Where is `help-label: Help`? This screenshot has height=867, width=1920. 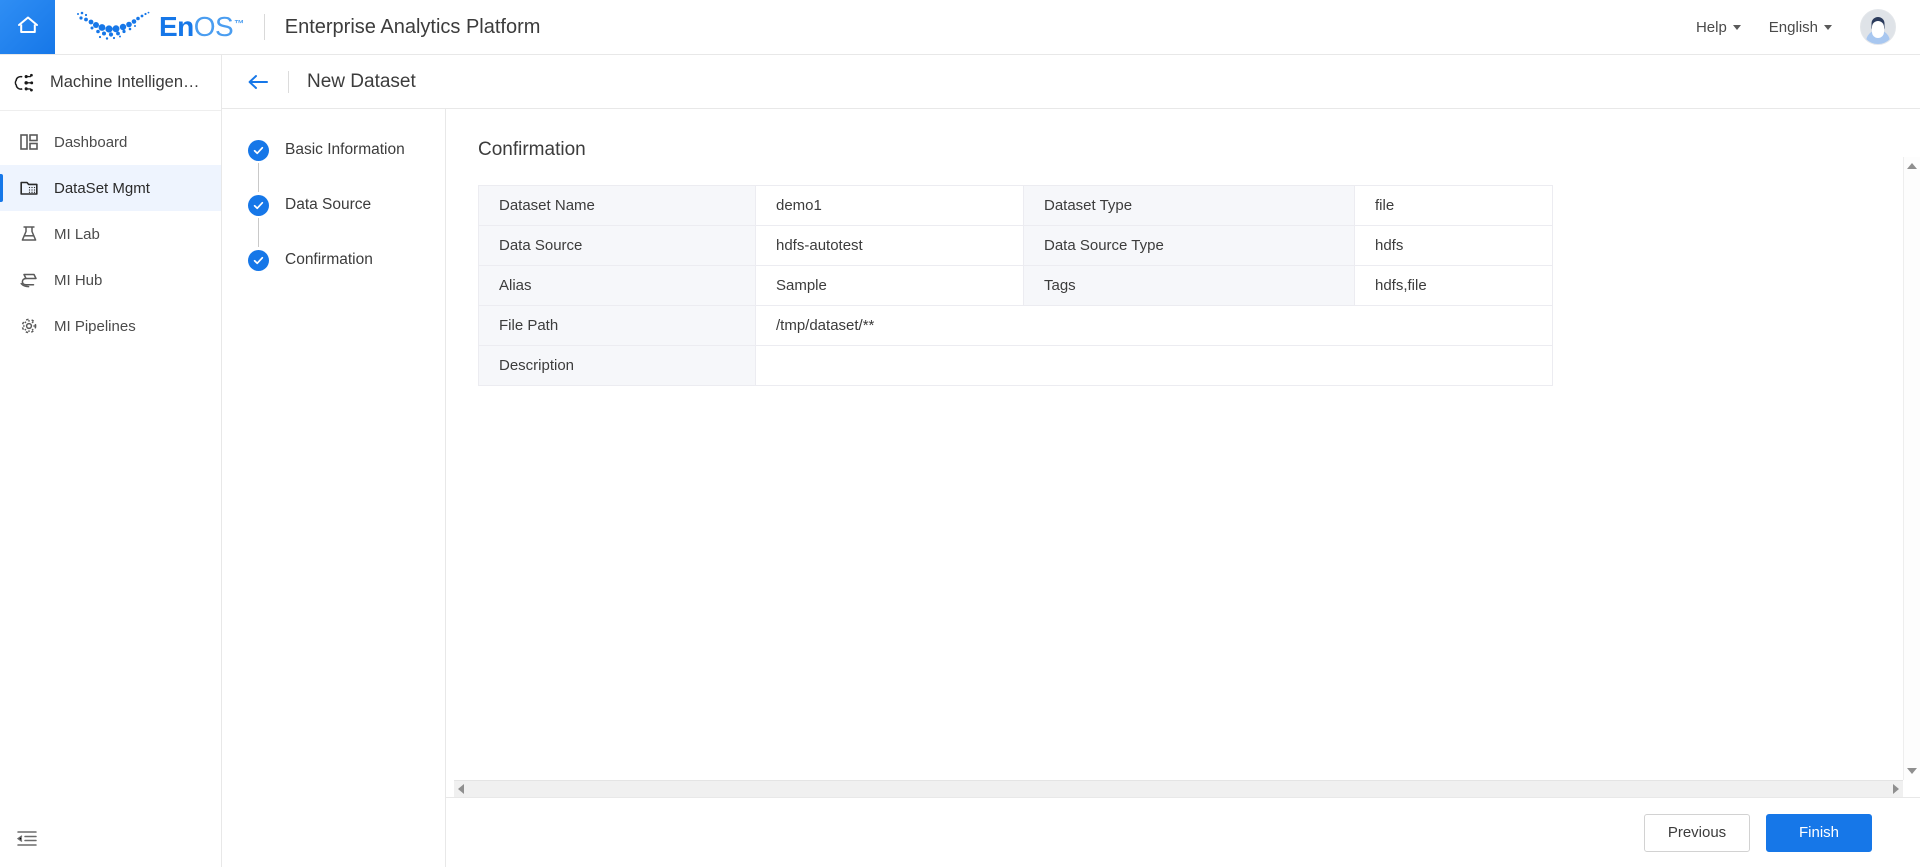
help-label: Help is located at coordinates (1711, 27).